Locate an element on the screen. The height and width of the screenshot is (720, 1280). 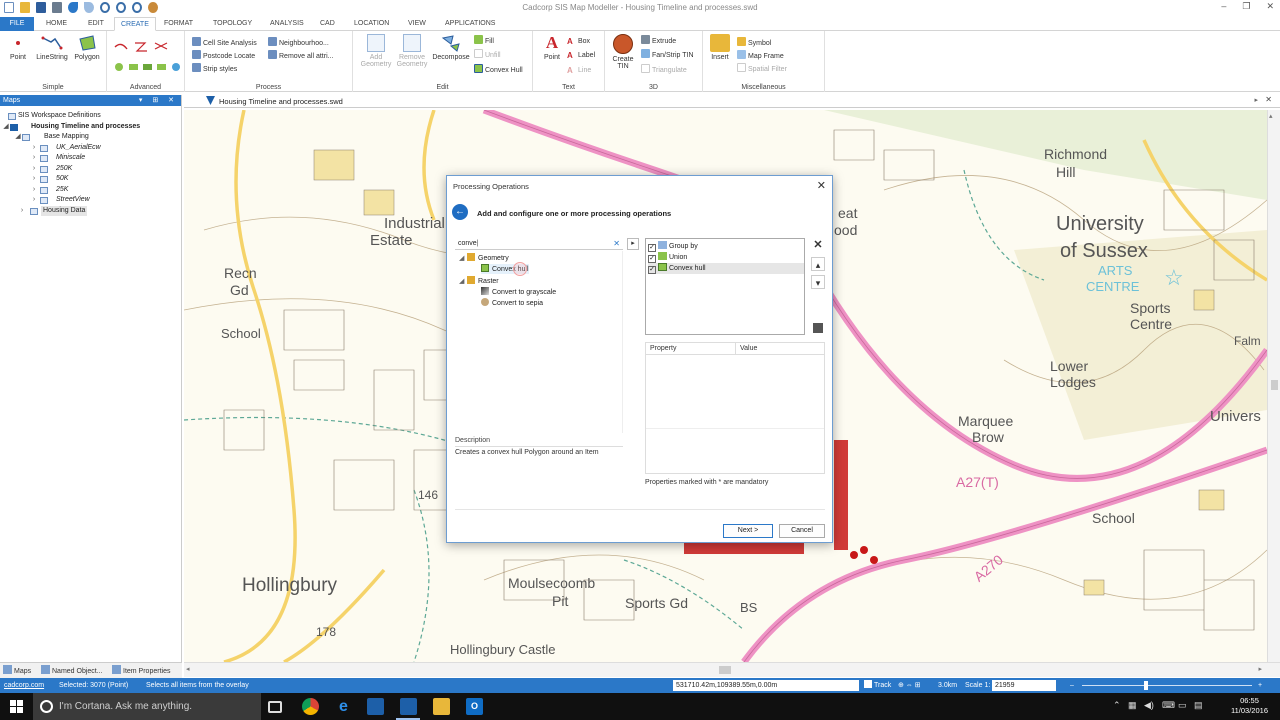
tree-group-geometry: ◢ Geometry is located at coordinates (484, 258).